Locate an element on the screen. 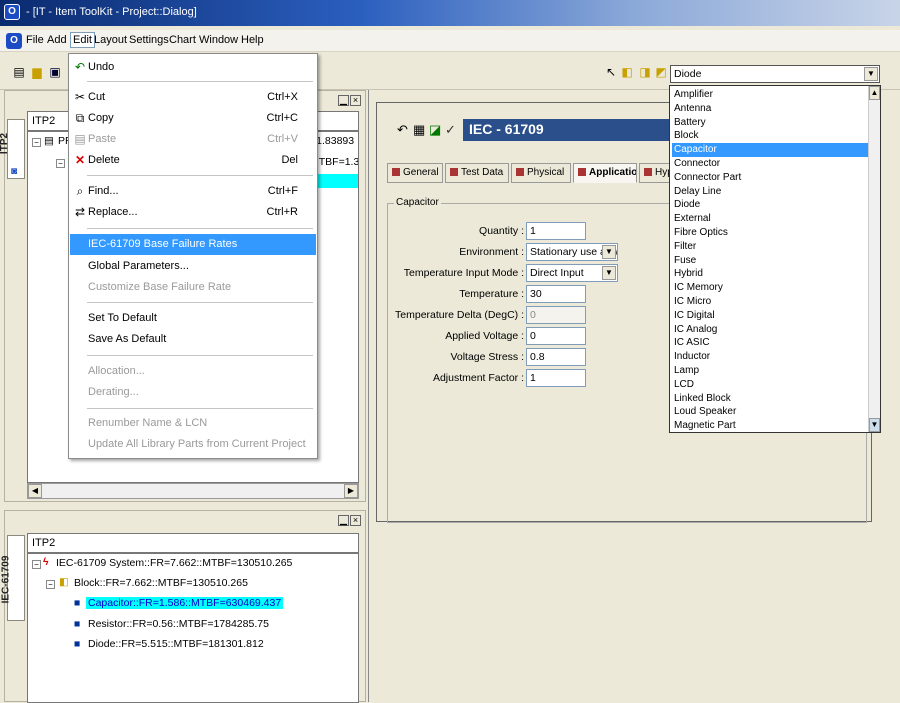  menu-item-save-default: Save As Default is located at coordinates (193, 339).